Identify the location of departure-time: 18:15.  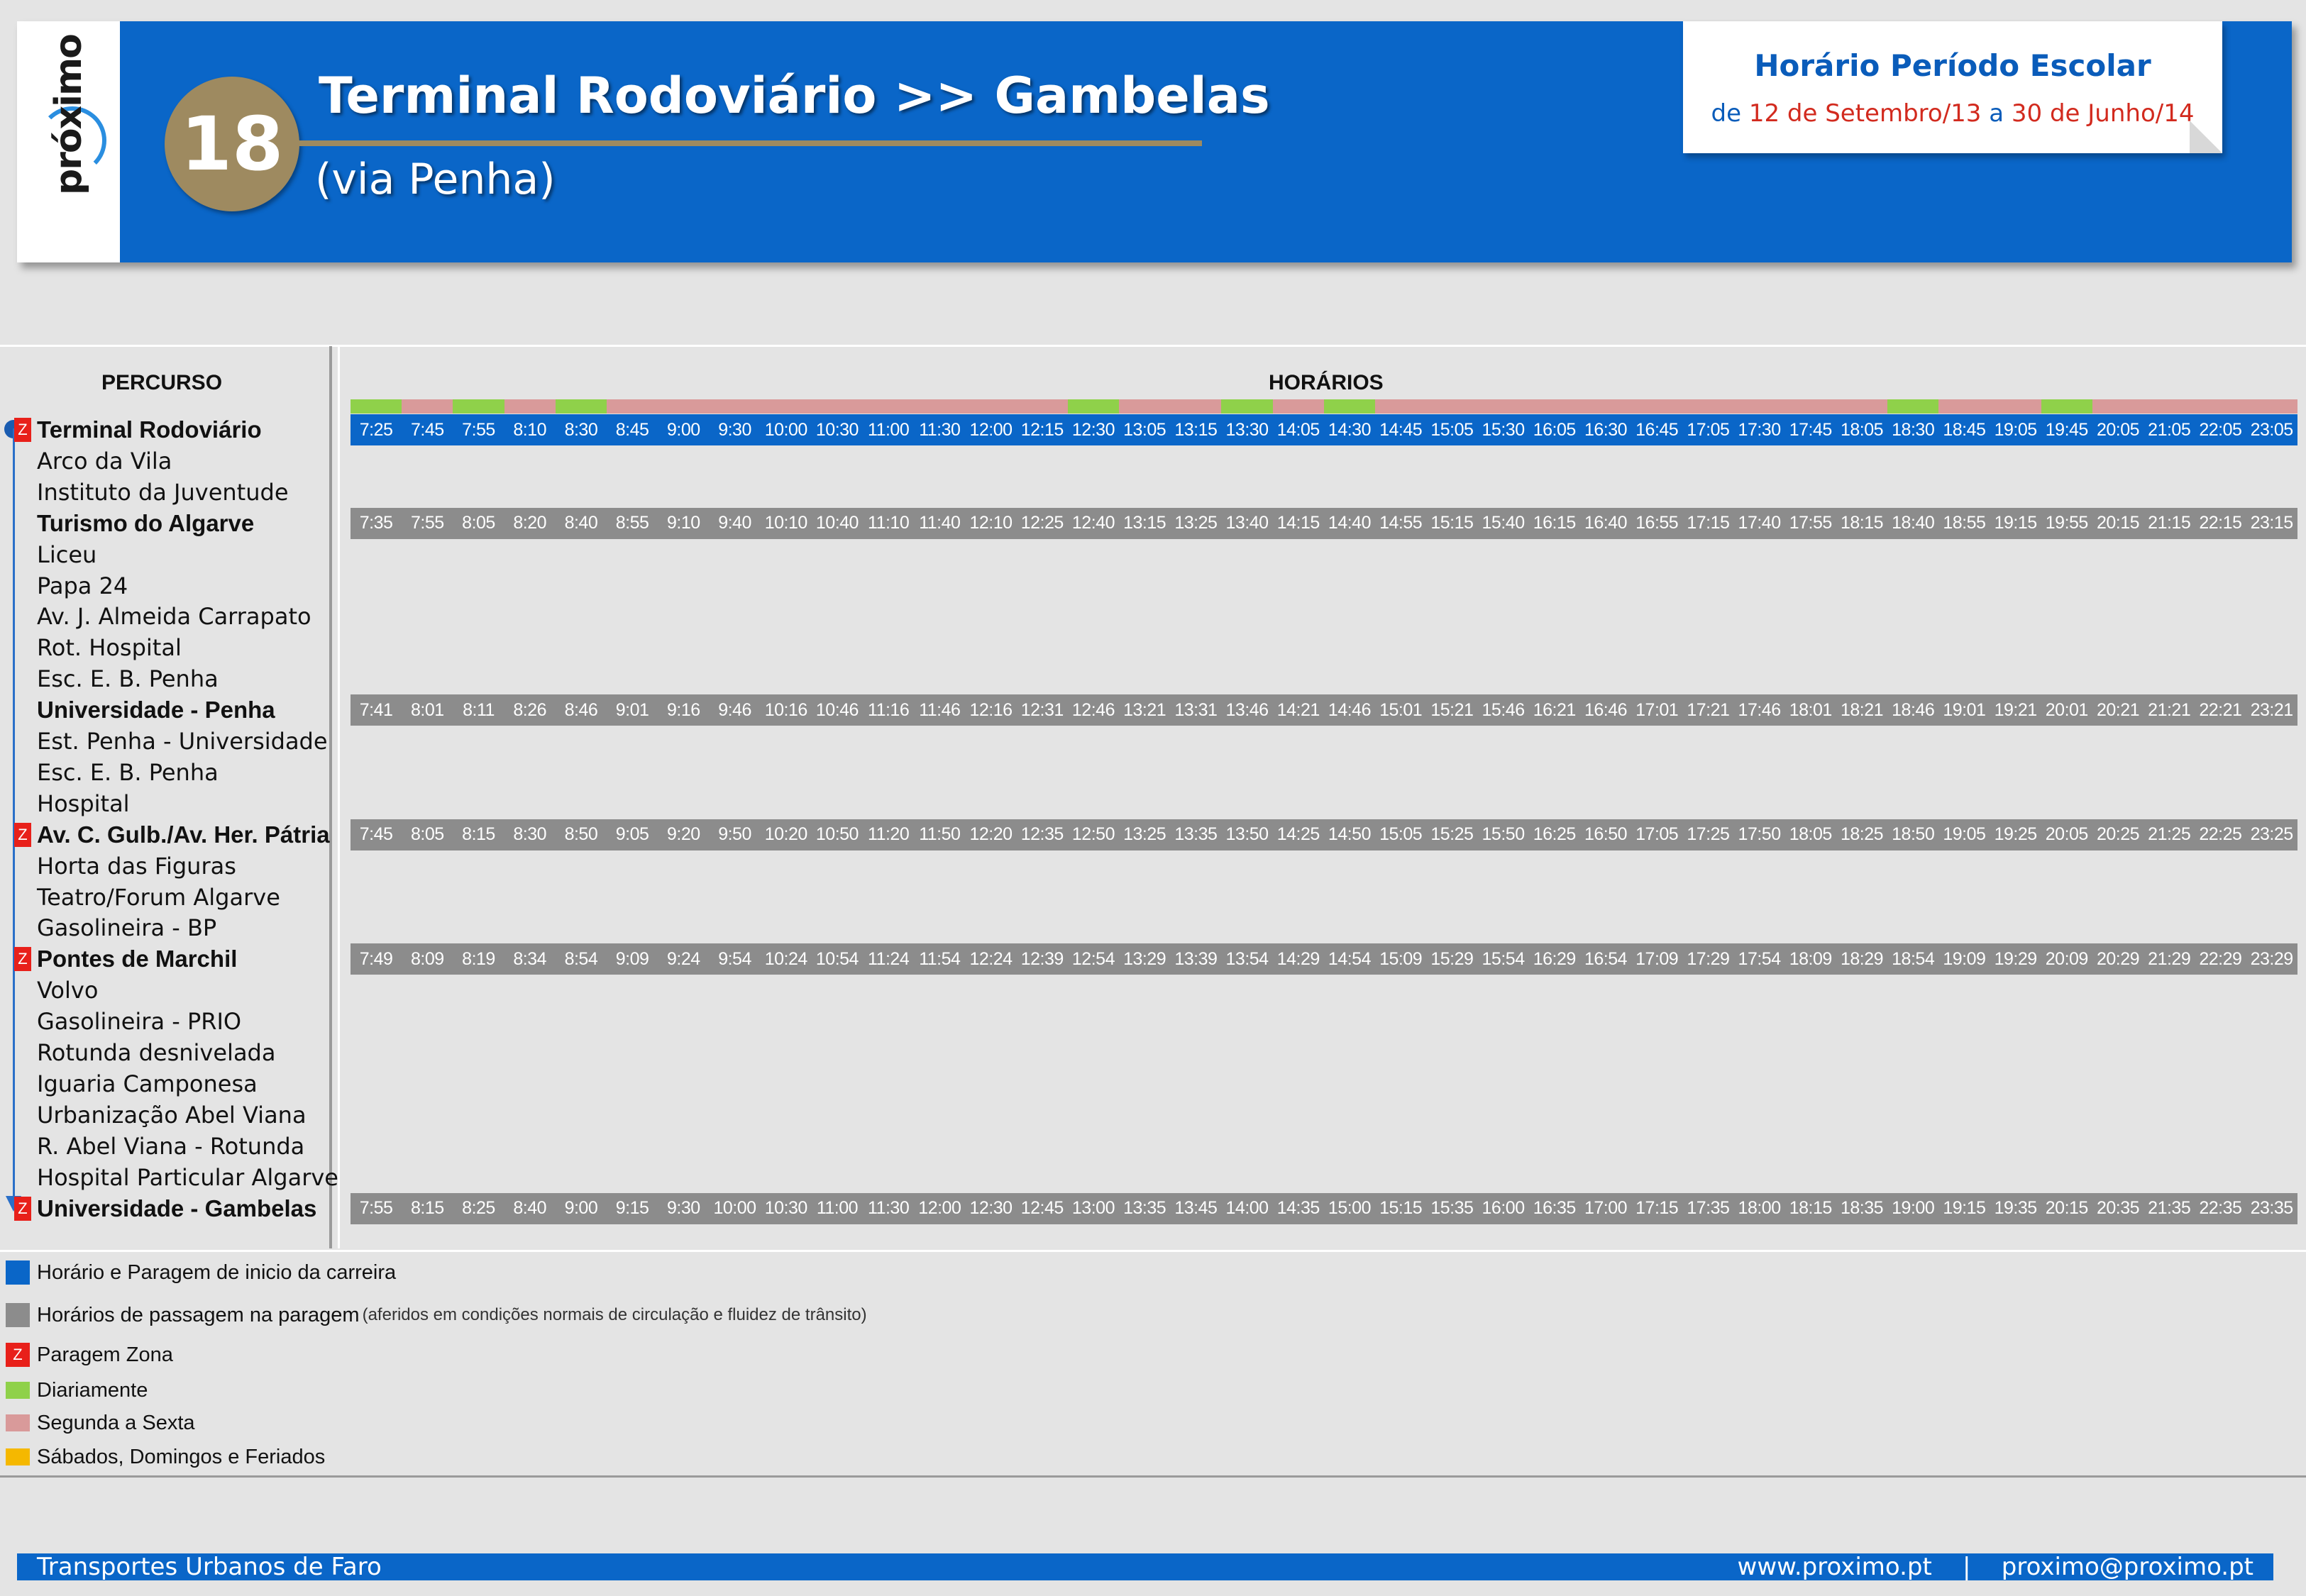
(1811, 1208).